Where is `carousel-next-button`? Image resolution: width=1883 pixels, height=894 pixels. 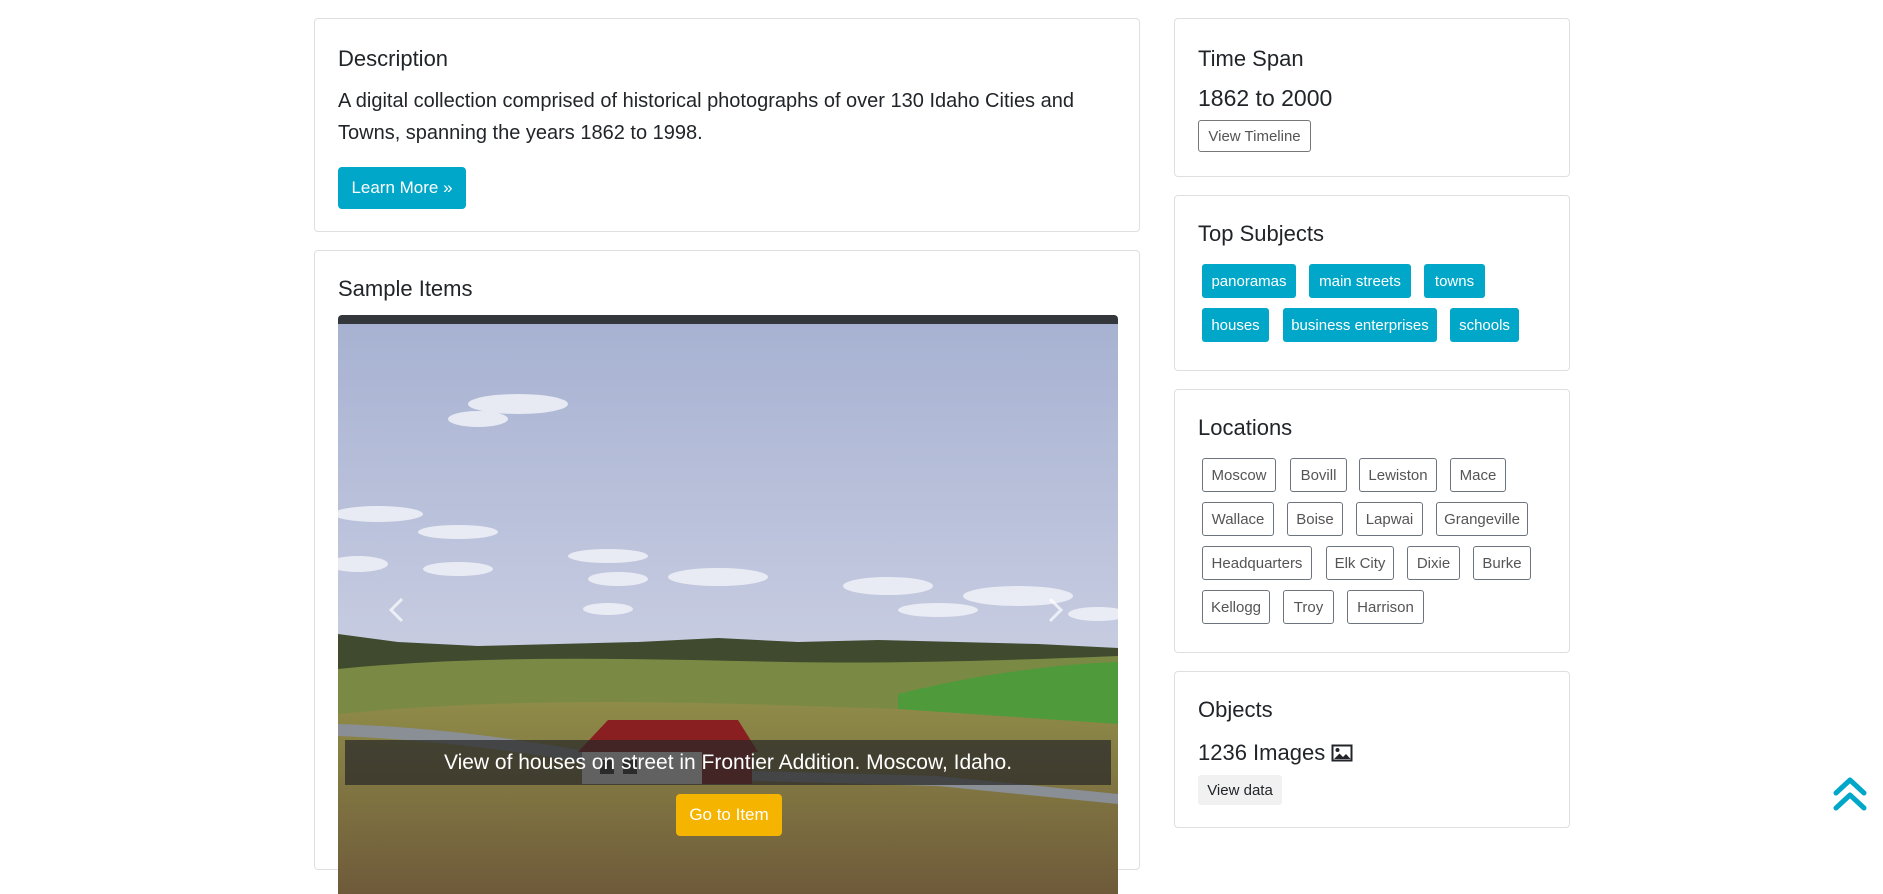 carousel-next-button is located at coordinates (1056, 610).